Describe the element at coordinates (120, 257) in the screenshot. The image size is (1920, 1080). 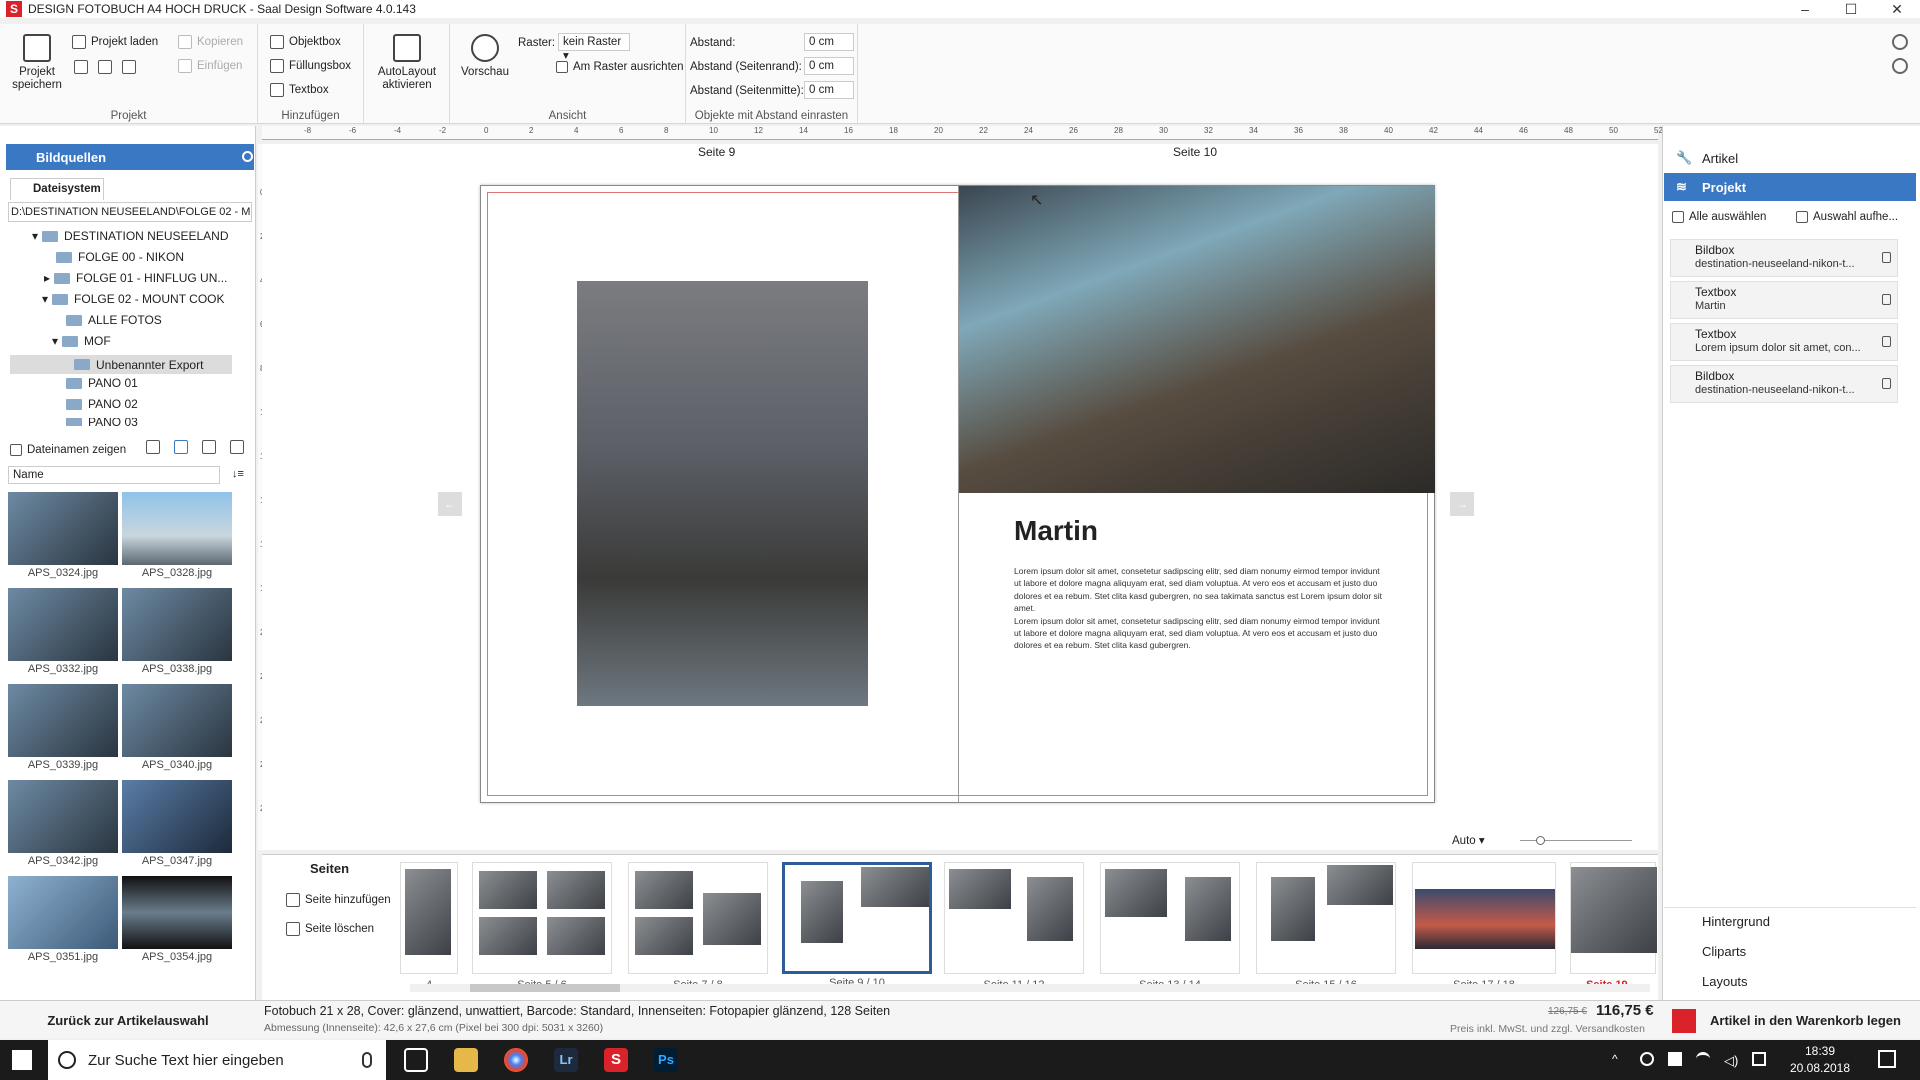
I see `tree-item: FOLGE 00 - NIKON` at that location.